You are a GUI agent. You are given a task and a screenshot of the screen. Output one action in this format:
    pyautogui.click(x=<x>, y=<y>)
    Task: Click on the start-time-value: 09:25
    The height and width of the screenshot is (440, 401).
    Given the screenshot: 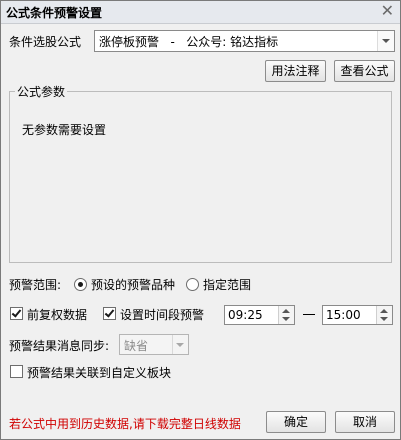 What is the action you would take?
    pyautogui.click(x=245, y=315)
    